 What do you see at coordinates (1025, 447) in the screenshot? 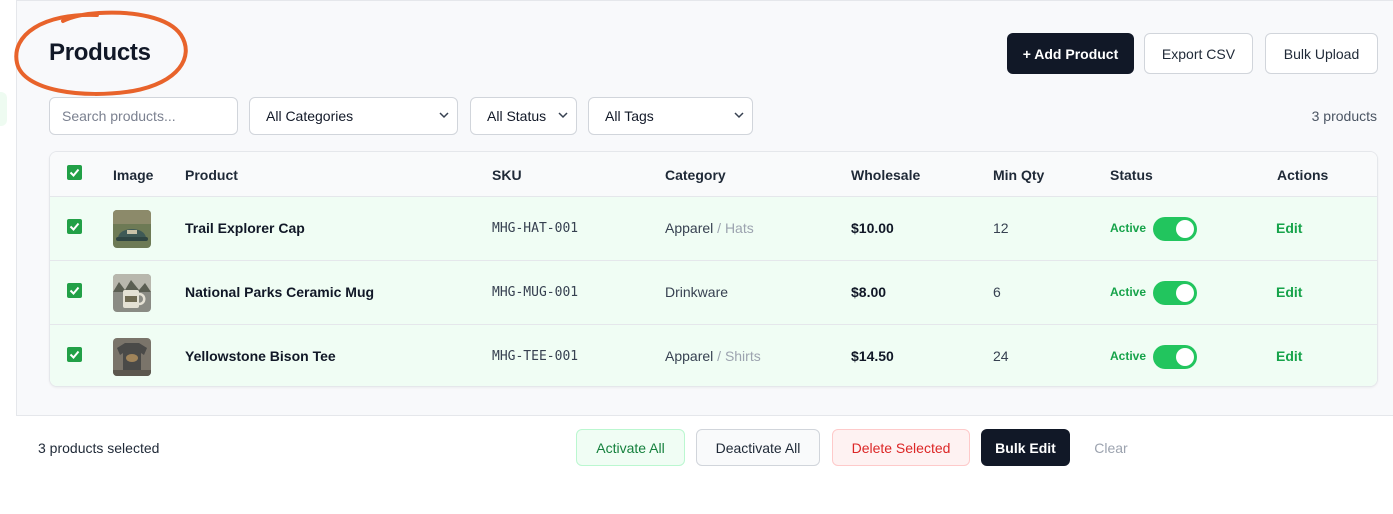
I see `bulk-edit-button: Bulk Edit` at bounding box center [1025, 447].